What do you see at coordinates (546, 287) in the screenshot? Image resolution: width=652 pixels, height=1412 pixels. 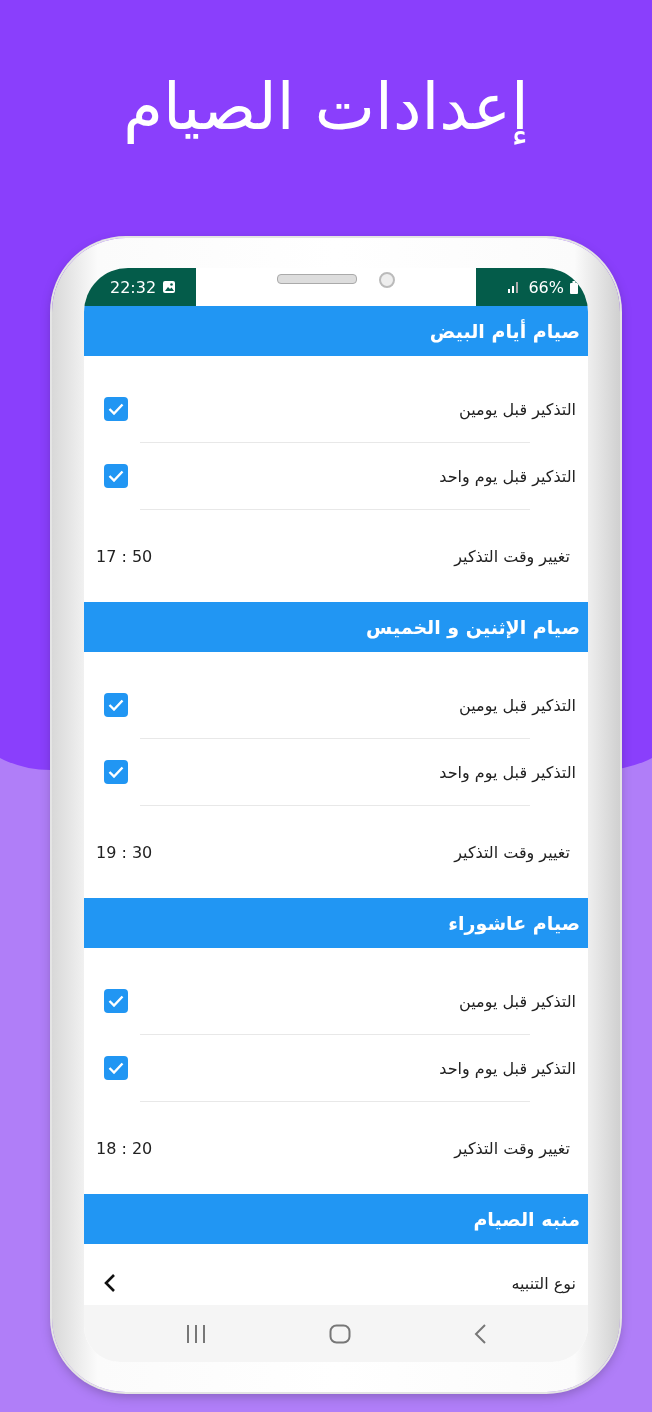 I see `battery-percent: 66%` at bounding box center [546, 287].